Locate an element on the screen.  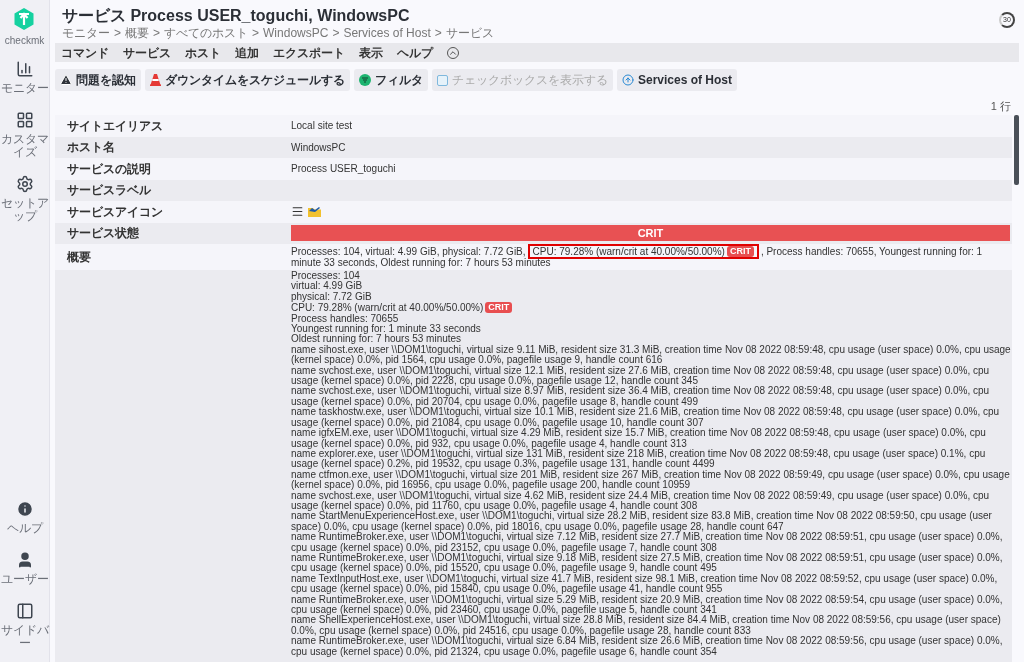
settings-icon is located at coordinates (24, 184).